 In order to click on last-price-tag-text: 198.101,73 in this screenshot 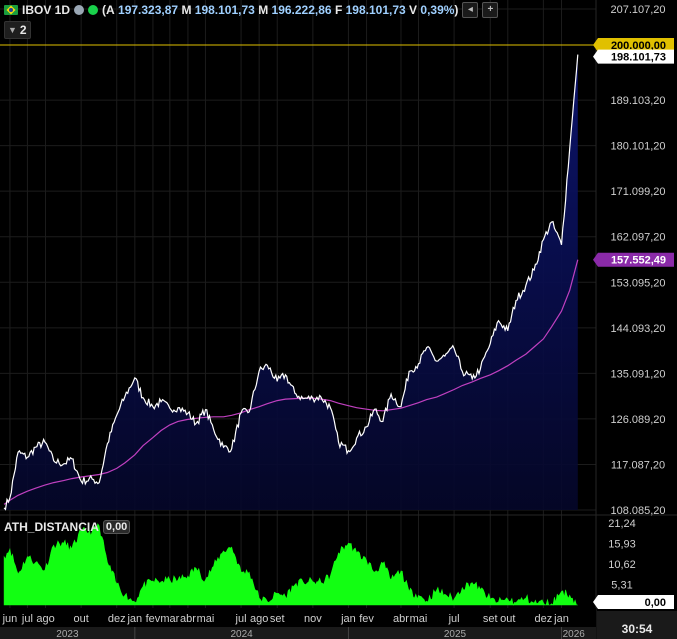, I will do `click(638, 58)`.